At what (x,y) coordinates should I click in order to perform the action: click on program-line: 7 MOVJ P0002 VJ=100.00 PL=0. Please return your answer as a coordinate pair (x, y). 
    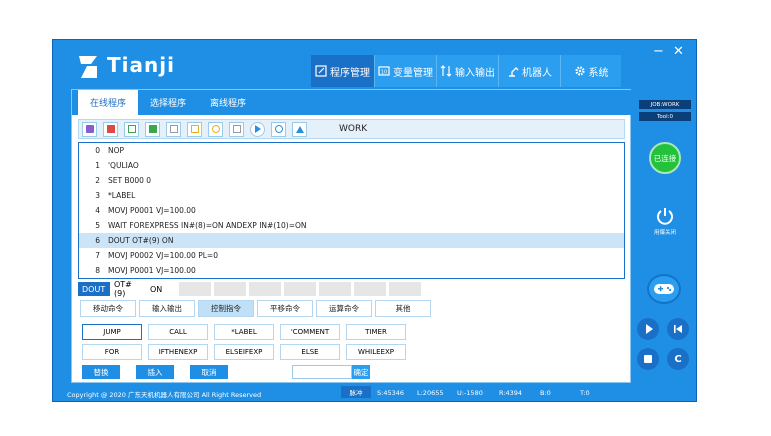
    Looking at the image, I should click on (351, 255).